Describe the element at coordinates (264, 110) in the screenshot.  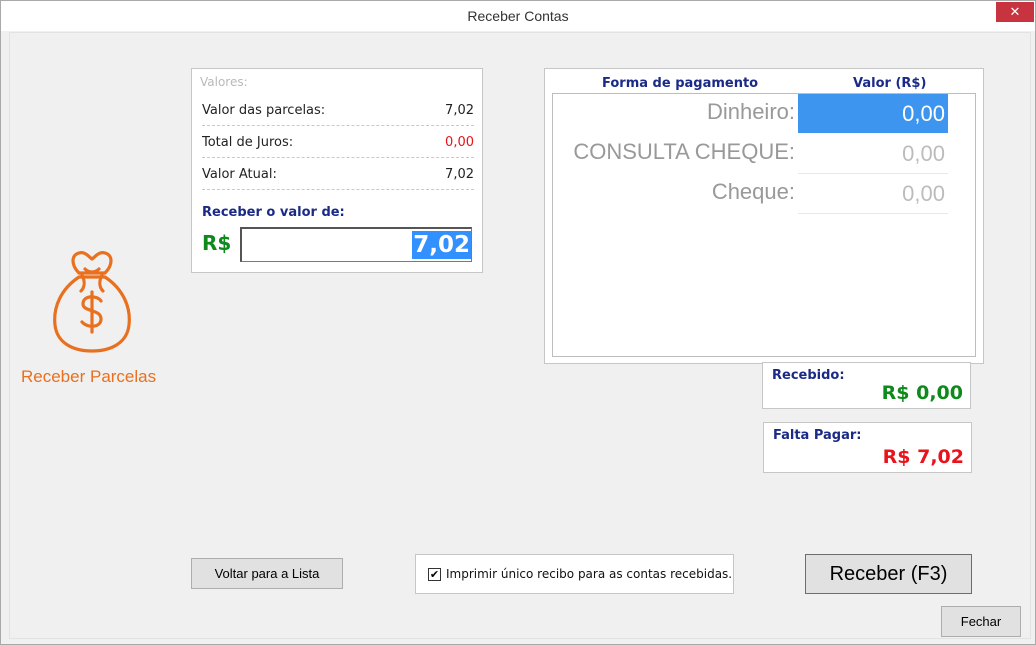
I see `installments-label: Valor das parcelas:` at that location.